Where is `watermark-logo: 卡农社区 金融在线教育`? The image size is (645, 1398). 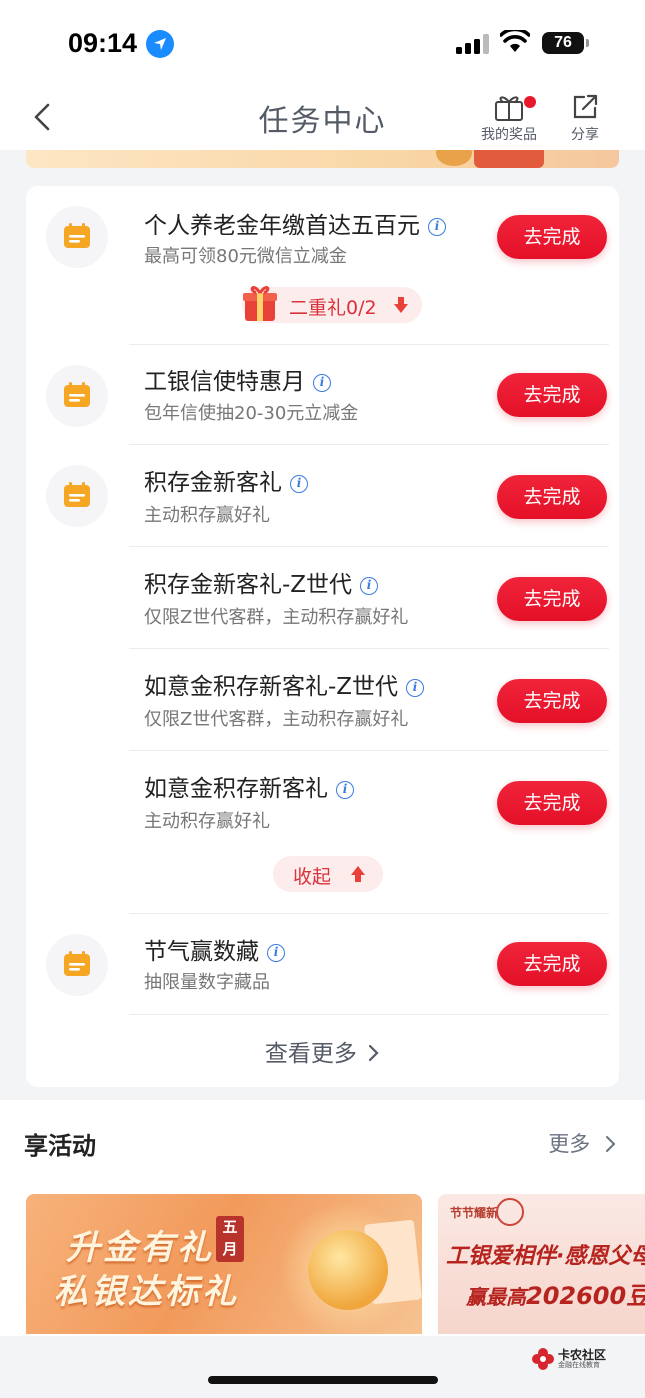
watermark-logo: 卡农社区 金融在线教育 is located at coordinates (582, 1359).